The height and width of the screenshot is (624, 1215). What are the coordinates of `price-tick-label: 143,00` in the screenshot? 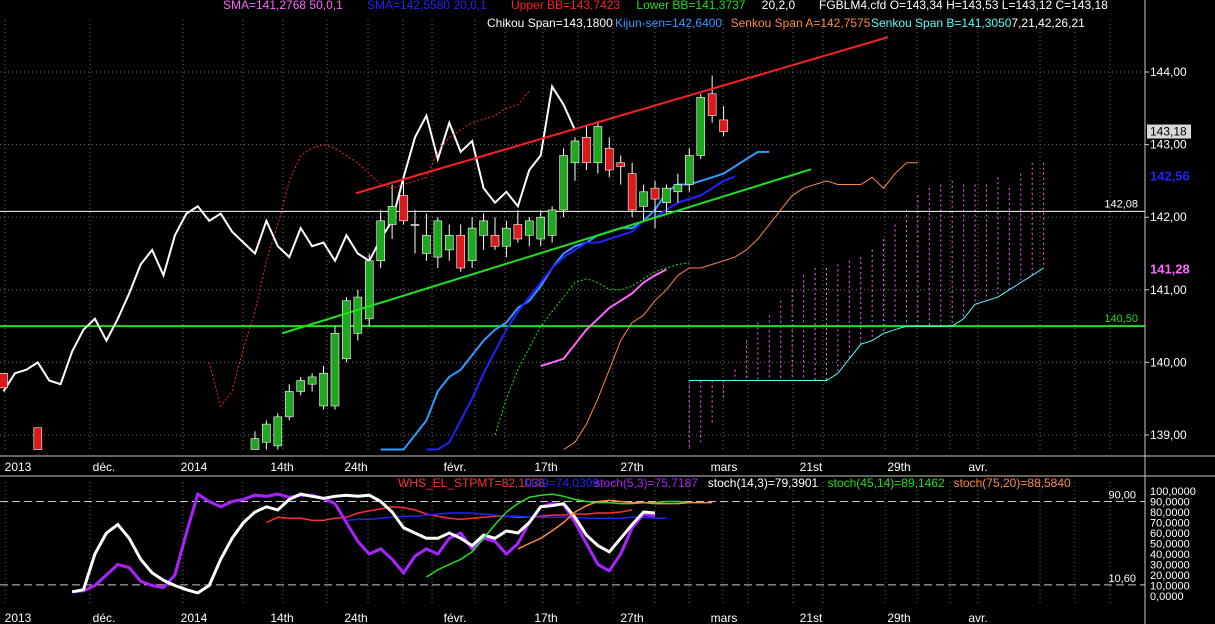 It's located at (1168, 145).